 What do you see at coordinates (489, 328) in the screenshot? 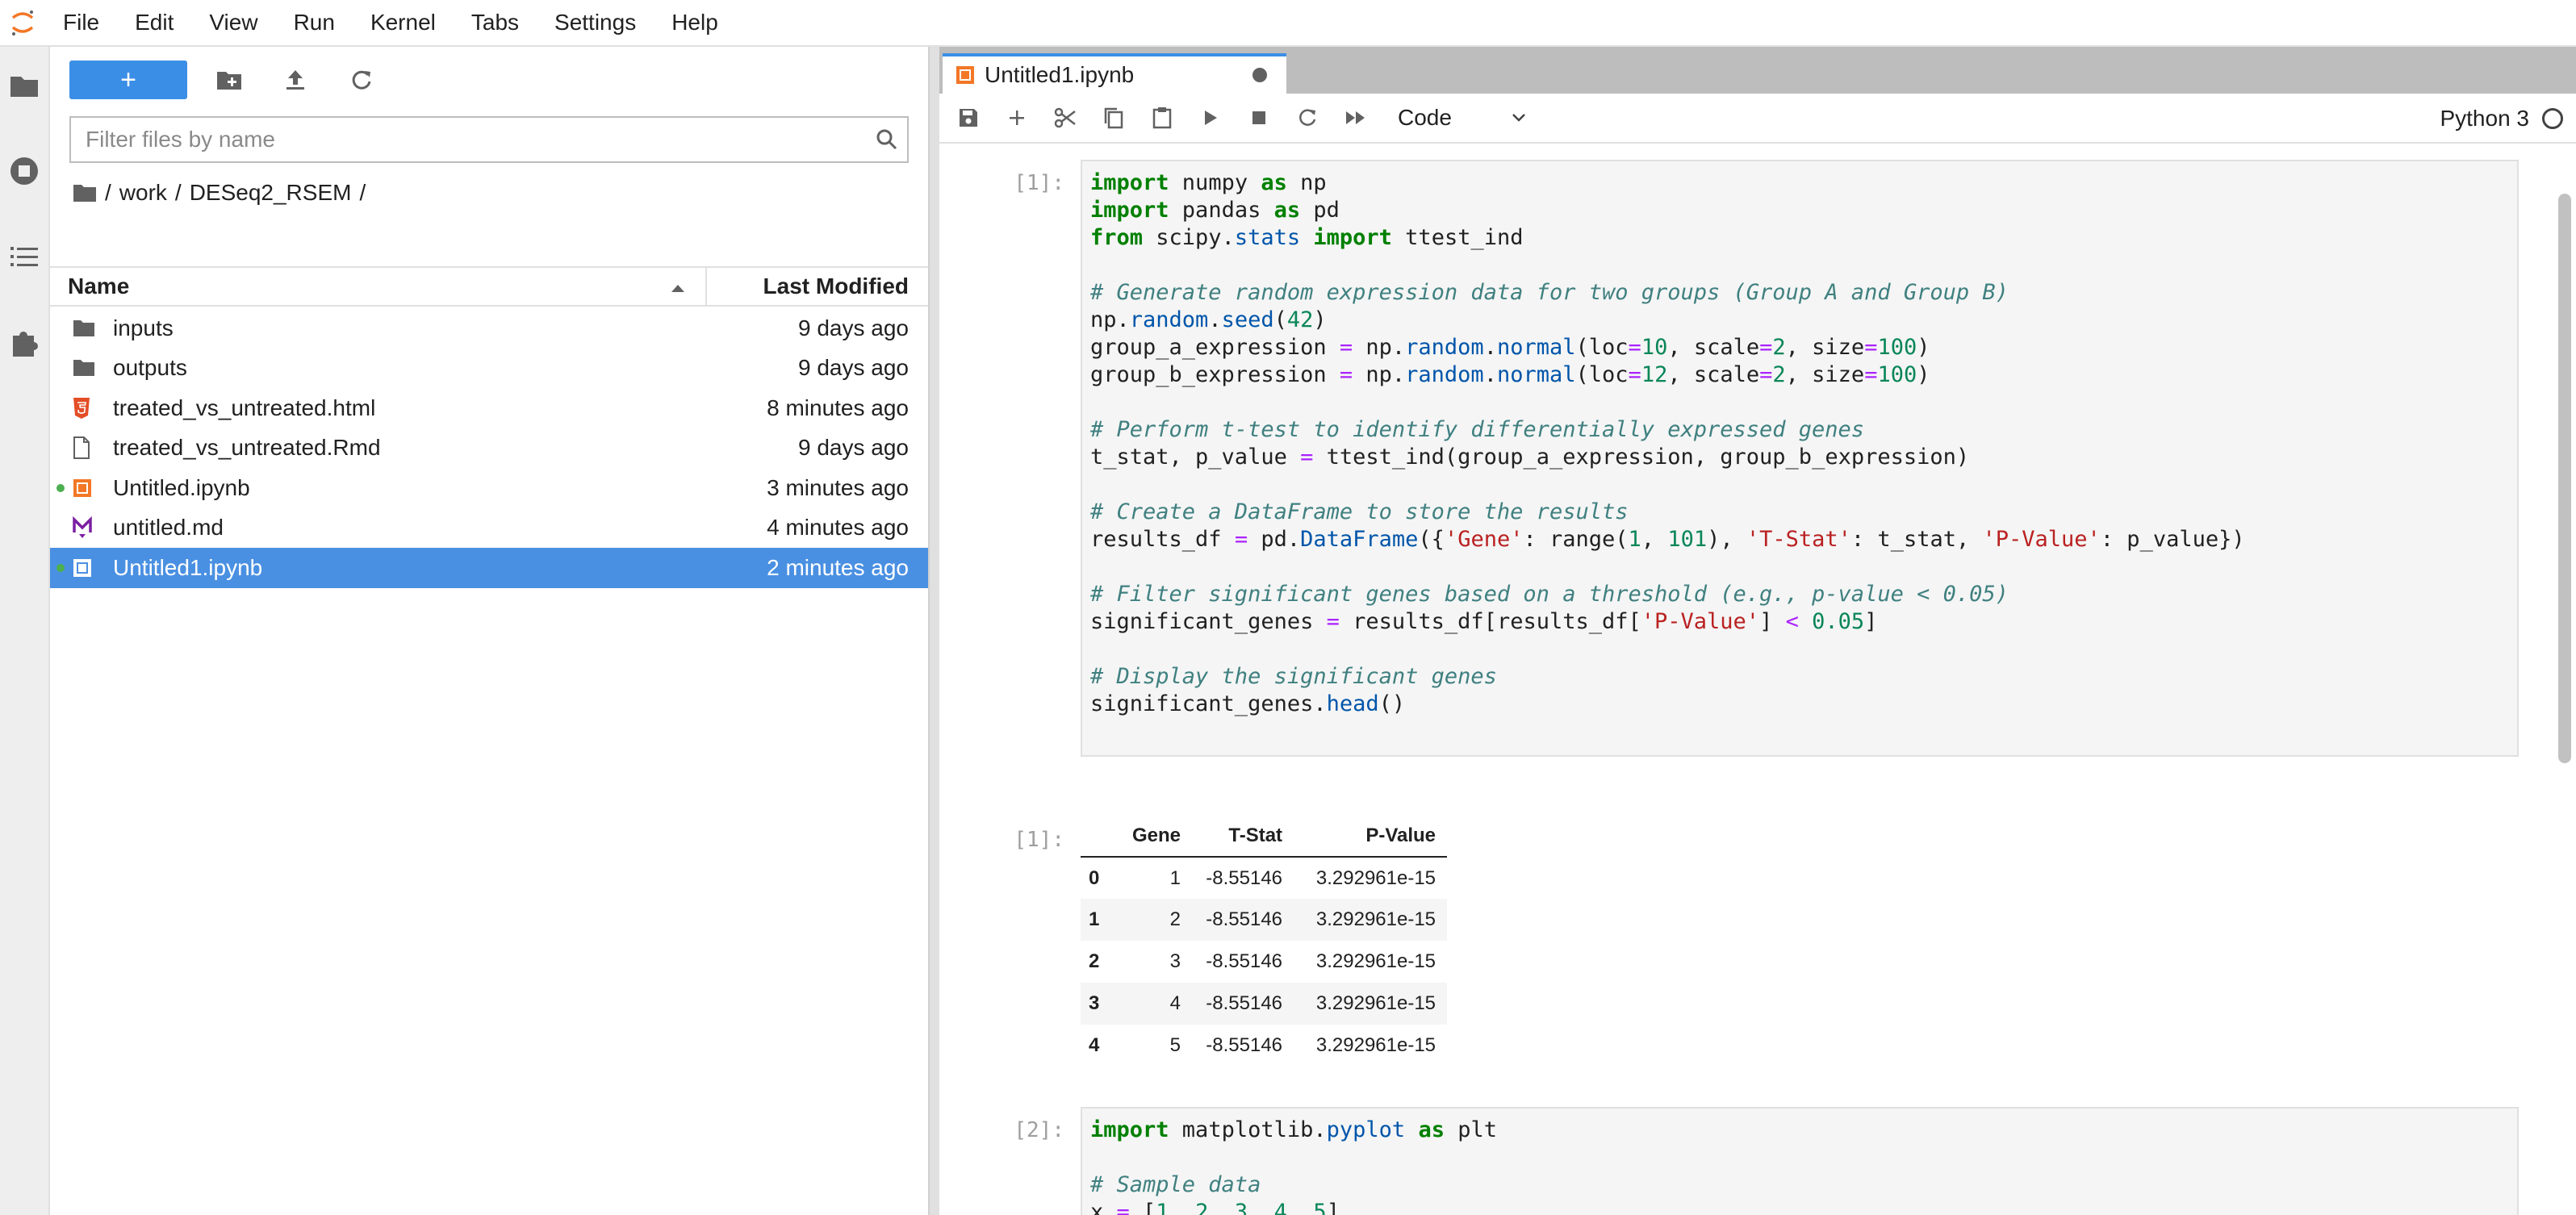
I see `file-row: inputs 9 days ago` at bounding box center [489, 328].